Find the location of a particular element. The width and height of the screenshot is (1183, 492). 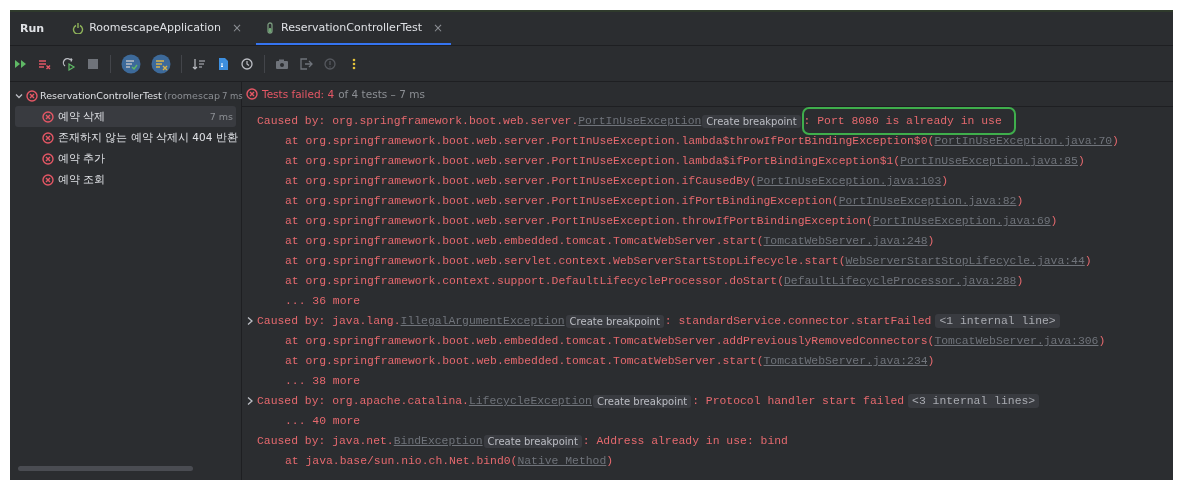

error-message: : Protocol handler start failed is located at coordinates (798, 401).